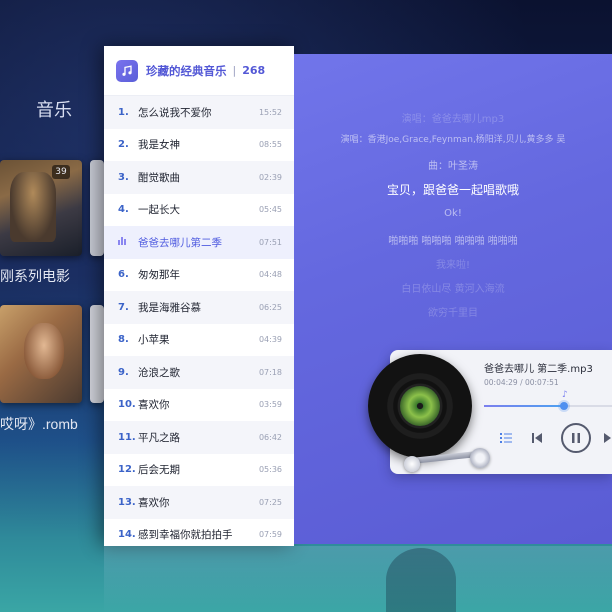 Image resolution: width=612 pixels, height=612 pixels. I want to click on track-title: 怎么说我不爱你, so click(175, 112).